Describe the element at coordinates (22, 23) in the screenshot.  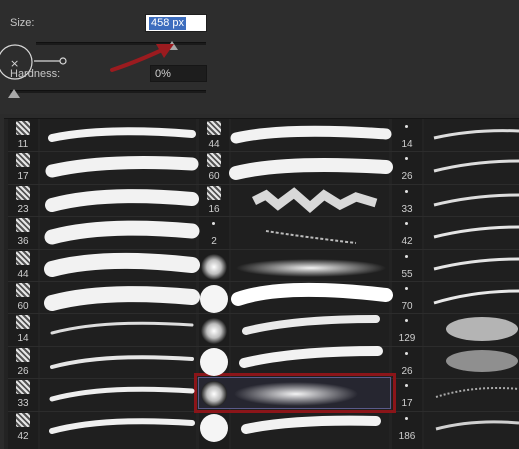
I see `size-label: Size:` at that location.